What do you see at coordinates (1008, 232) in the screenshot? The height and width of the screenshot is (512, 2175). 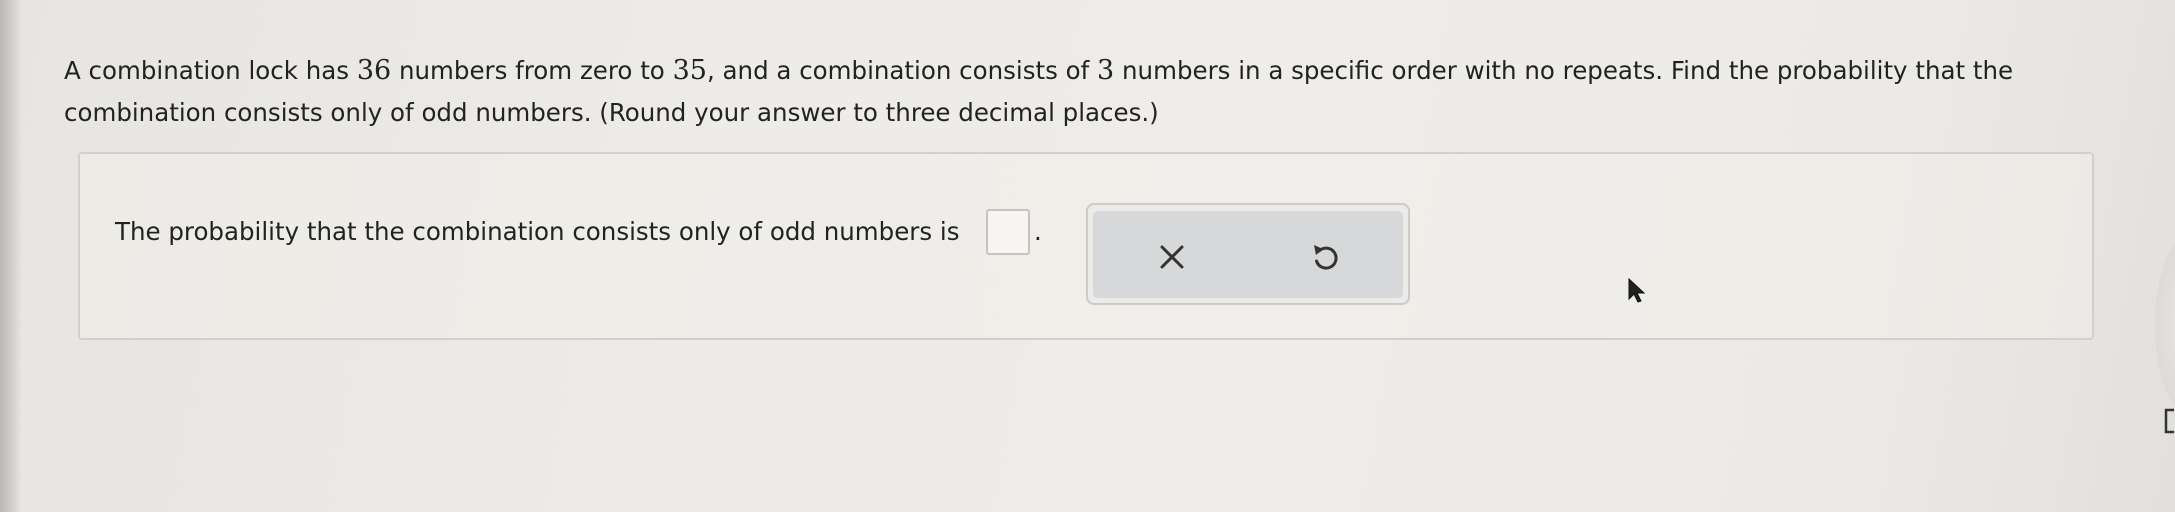 I see `answer-input` at bounding box center [1008, 232].